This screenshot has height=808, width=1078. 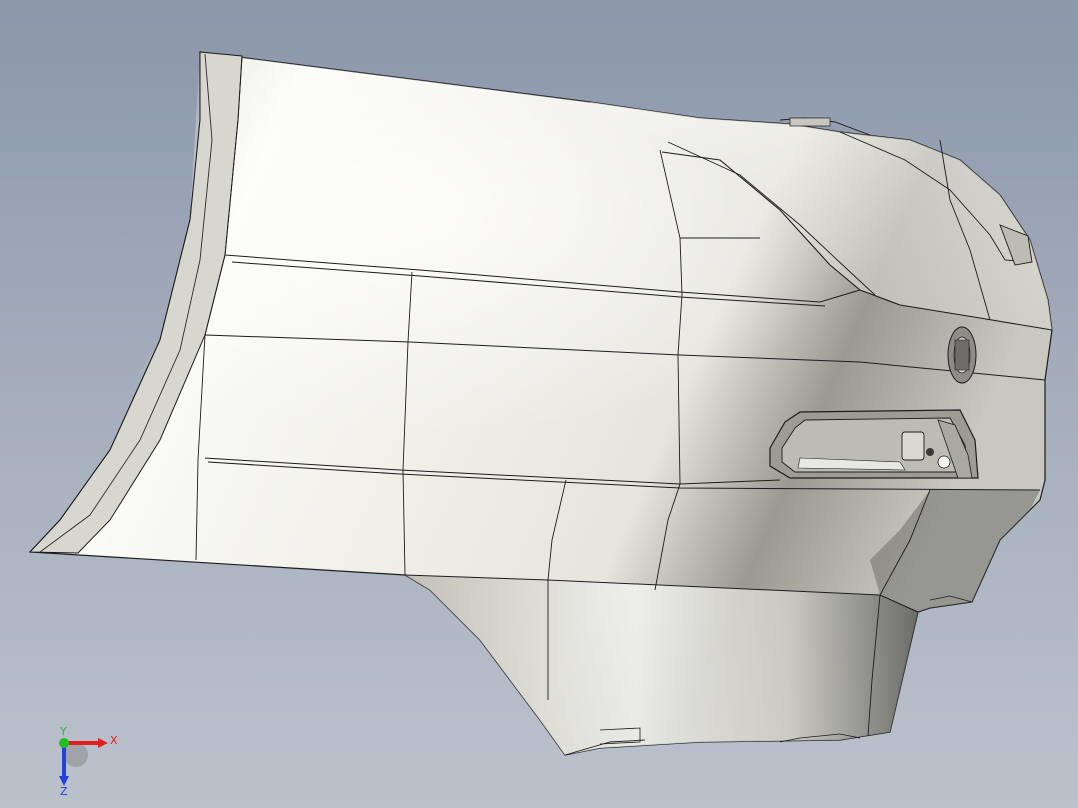 What do you see at coordinates (64, 791) in the screenshot?
I see `z-axis-label: Z` at bounding box center [64, 791].